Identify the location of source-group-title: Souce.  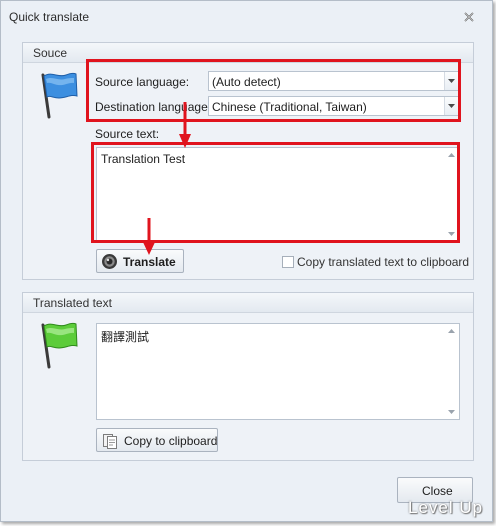
(50, 53).